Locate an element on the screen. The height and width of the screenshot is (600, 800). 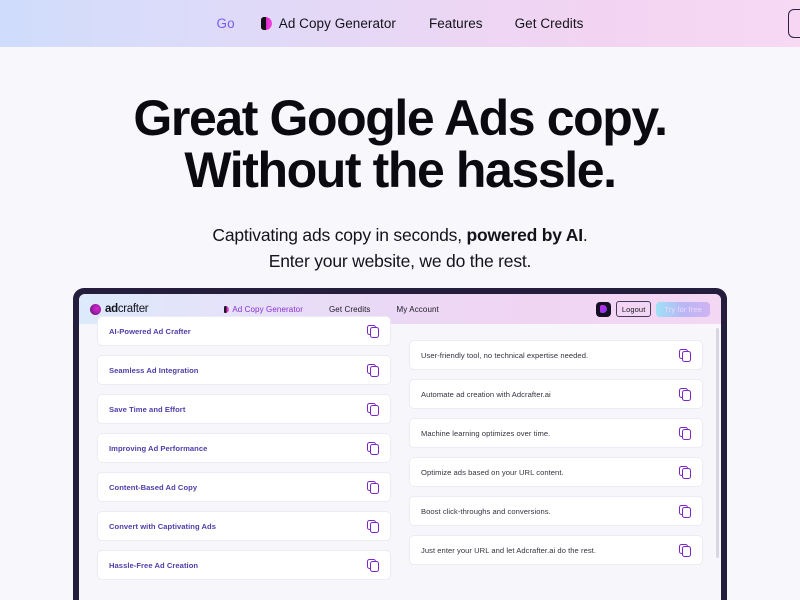
logo-circle-icon is located at coordinates (95, 309).